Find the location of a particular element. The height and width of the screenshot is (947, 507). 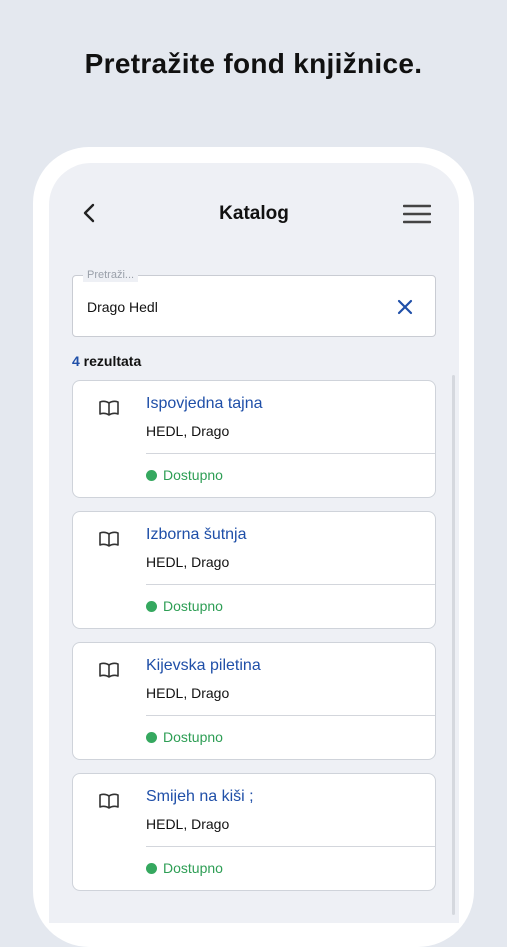

result-card: Kijevska piletina HEDL, Drago Dostupno is located at coordinates (254, 701).